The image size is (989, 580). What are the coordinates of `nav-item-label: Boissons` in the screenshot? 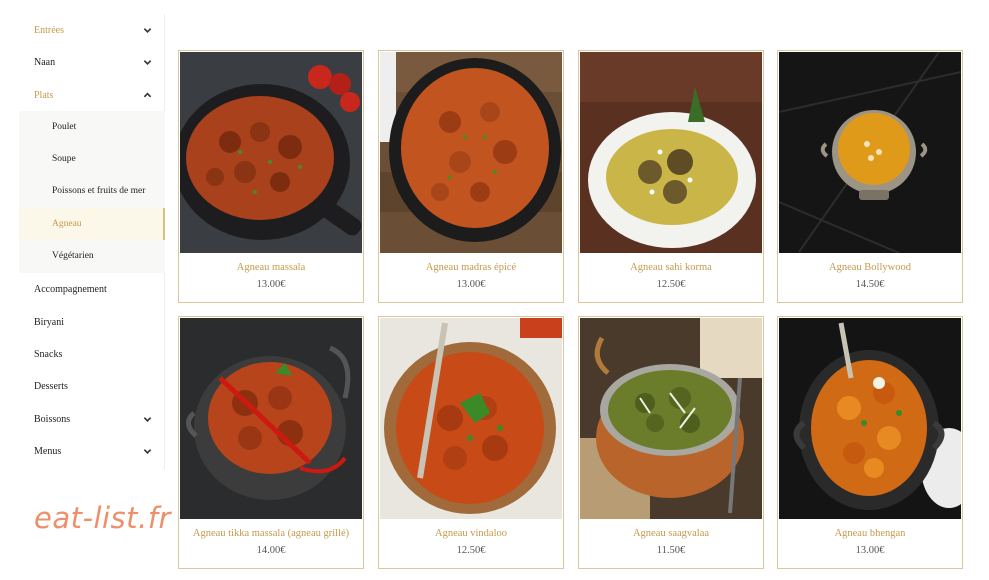 It's located at (52, 419).